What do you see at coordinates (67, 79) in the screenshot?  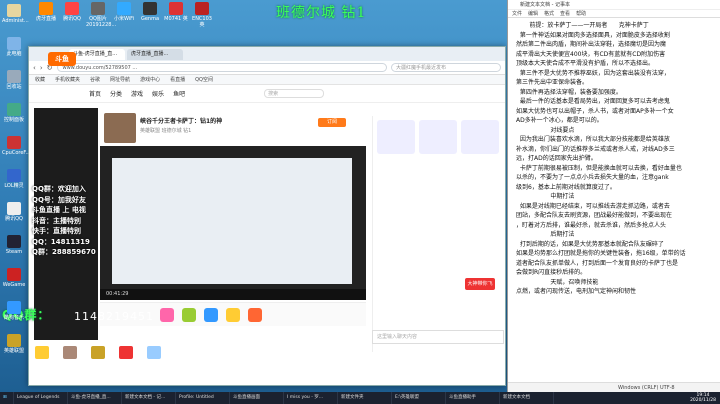 I see `bookmark-item: 手机收藏夹` at bounding box center [67, 79].